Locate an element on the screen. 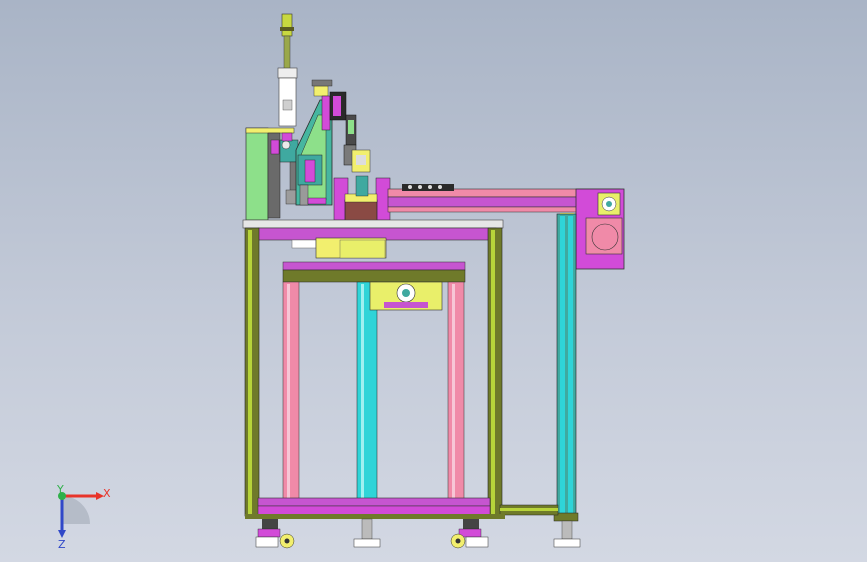  bracket-assembly is located at coordinates (314, 142).